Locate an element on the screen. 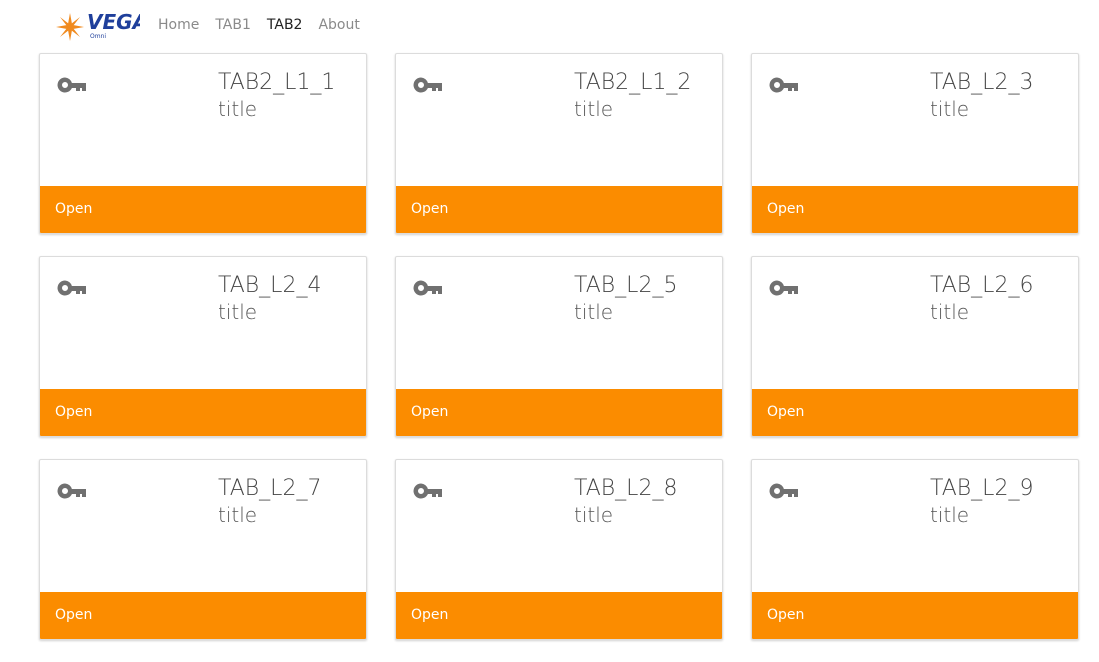 This screenshot has height=662, width=1099. card-title: TAB2_L1_2 is located at coordinates (633, 82).